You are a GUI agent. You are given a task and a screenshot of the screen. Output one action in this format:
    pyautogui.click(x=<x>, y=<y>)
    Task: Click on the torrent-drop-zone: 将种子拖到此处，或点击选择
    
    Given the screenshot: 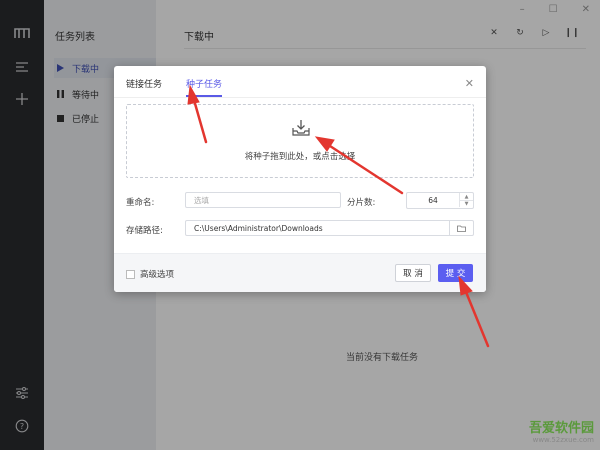 What is the action you would take?
    pyautogui.click(x=300, y=141)
    